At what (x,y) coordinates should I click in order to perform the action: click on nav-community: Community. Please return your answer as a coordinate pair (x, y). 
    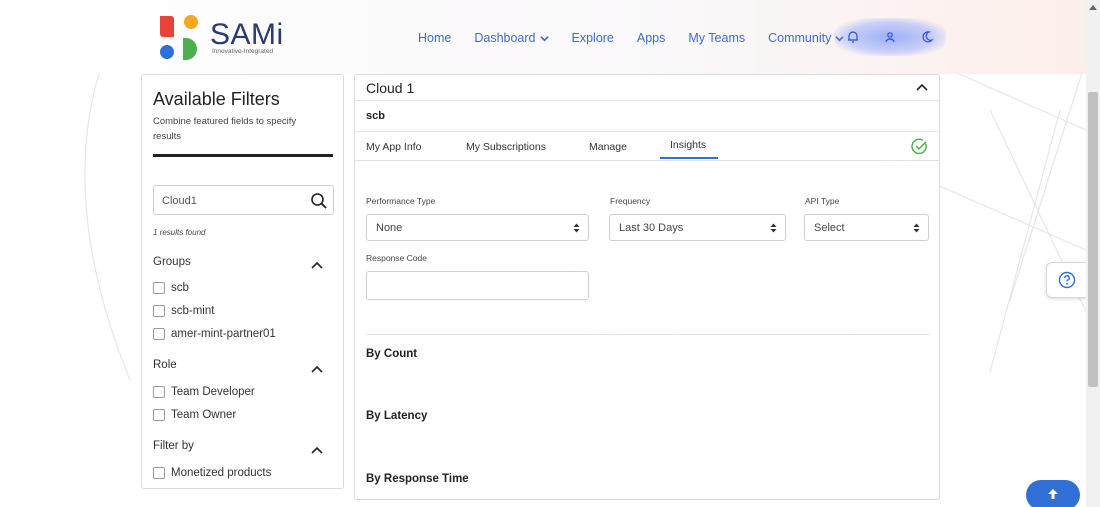
    Looking at the image, I should click on (806, 38).